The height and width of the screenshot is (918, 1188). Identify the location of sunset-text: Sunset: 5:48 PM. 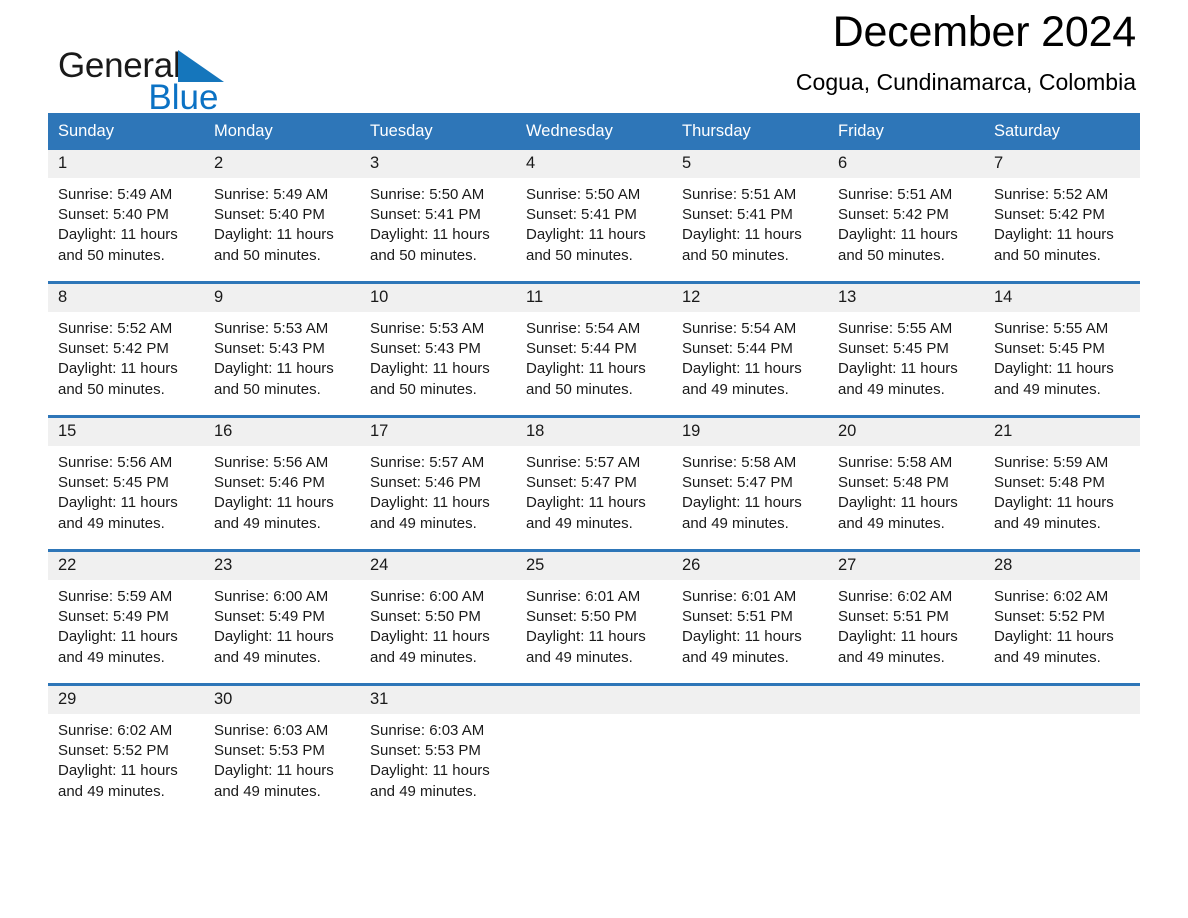
(1049, 483).